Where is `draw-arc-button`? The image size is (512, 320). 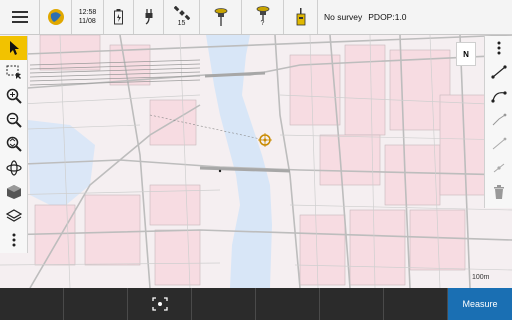
draw-arc-button is located at coordinates (498, 96).